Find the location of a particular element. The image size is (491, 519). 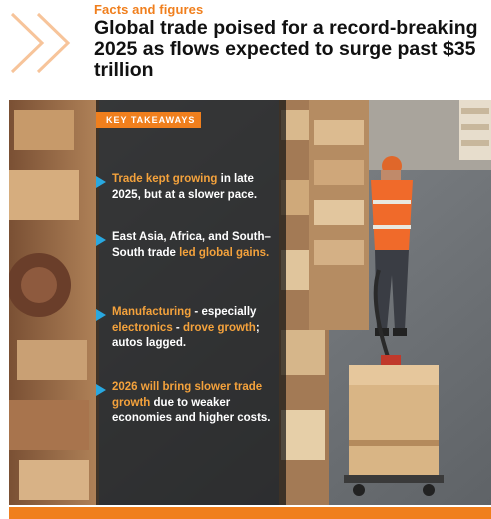

takeaway-highlight: Trade kept growing is located at coordinates (165, 179).